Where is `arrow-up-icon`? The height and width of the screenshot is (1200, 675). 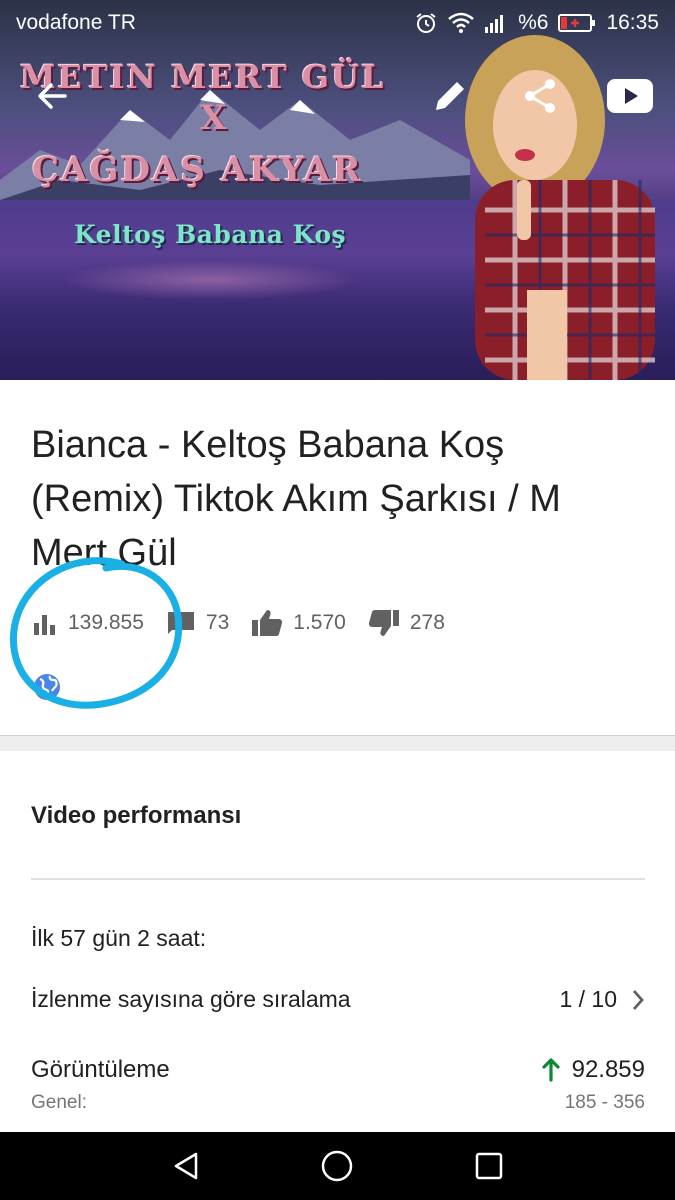 arrow-up-icon is located at coordinates (550, 1070).